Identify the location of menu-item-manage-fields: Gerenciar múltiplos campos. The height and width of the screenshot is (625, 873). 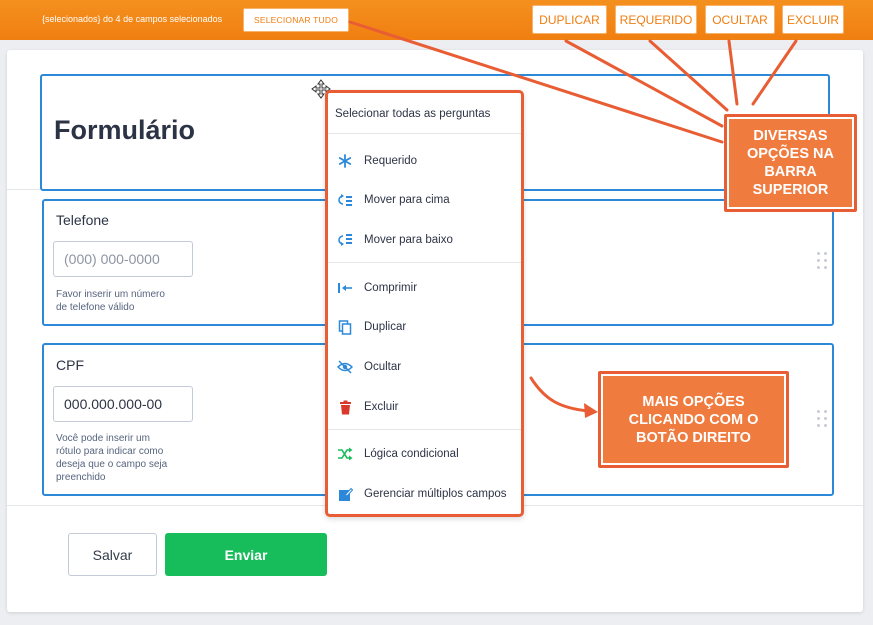
(426, 494).